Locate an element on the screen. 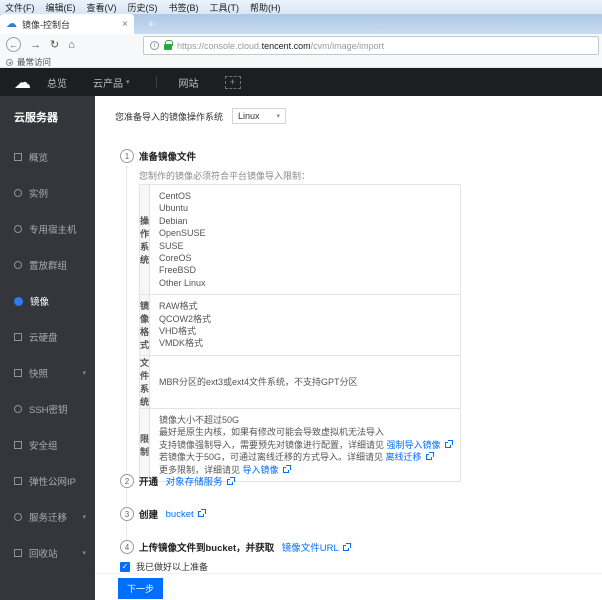 The width and height of the screenshot is (602, 600). menu-item: 文件(F) is located at coordinates (20, 7).